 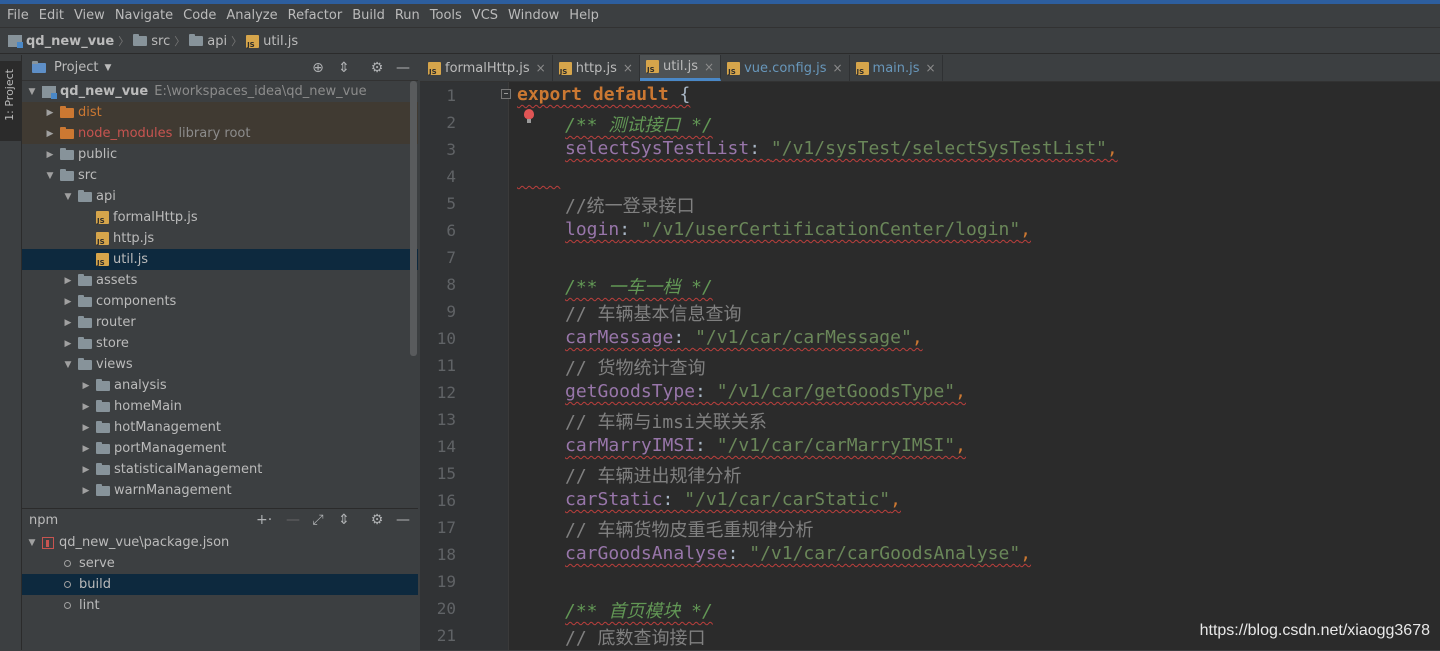 I want to click on tree-row-hotmanagement: ▶ hotManagement, so click(x=220, y=427).